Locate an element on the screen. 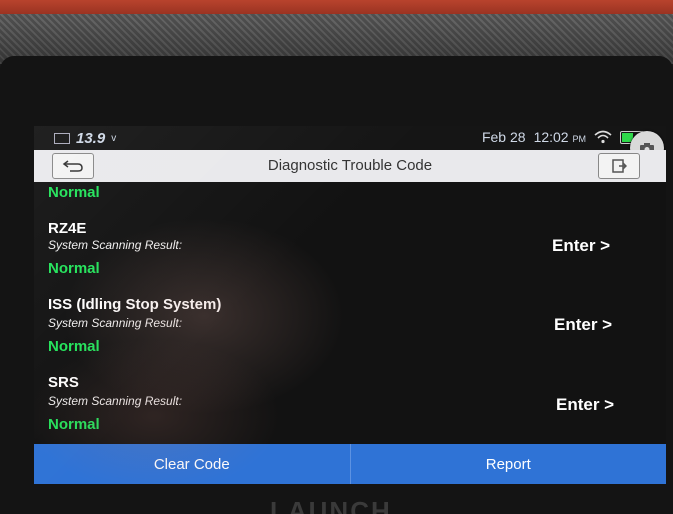  time: 12:02 PM is located at coordinates (559, 137).